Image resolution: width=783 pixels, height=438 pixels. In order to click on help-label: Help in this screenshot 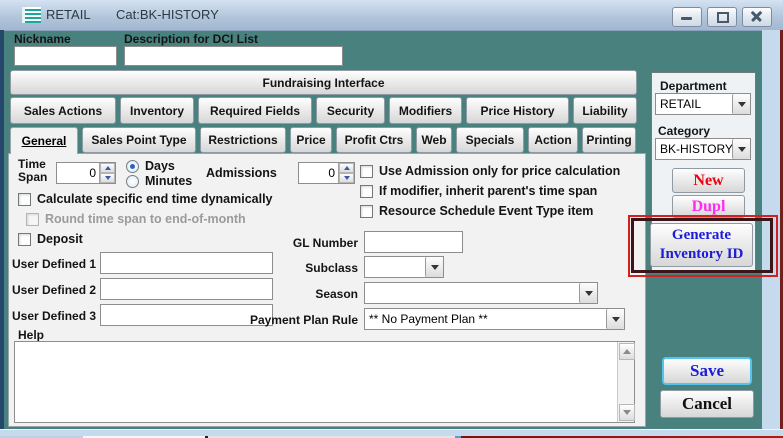, I will do `click(31, 335)`.